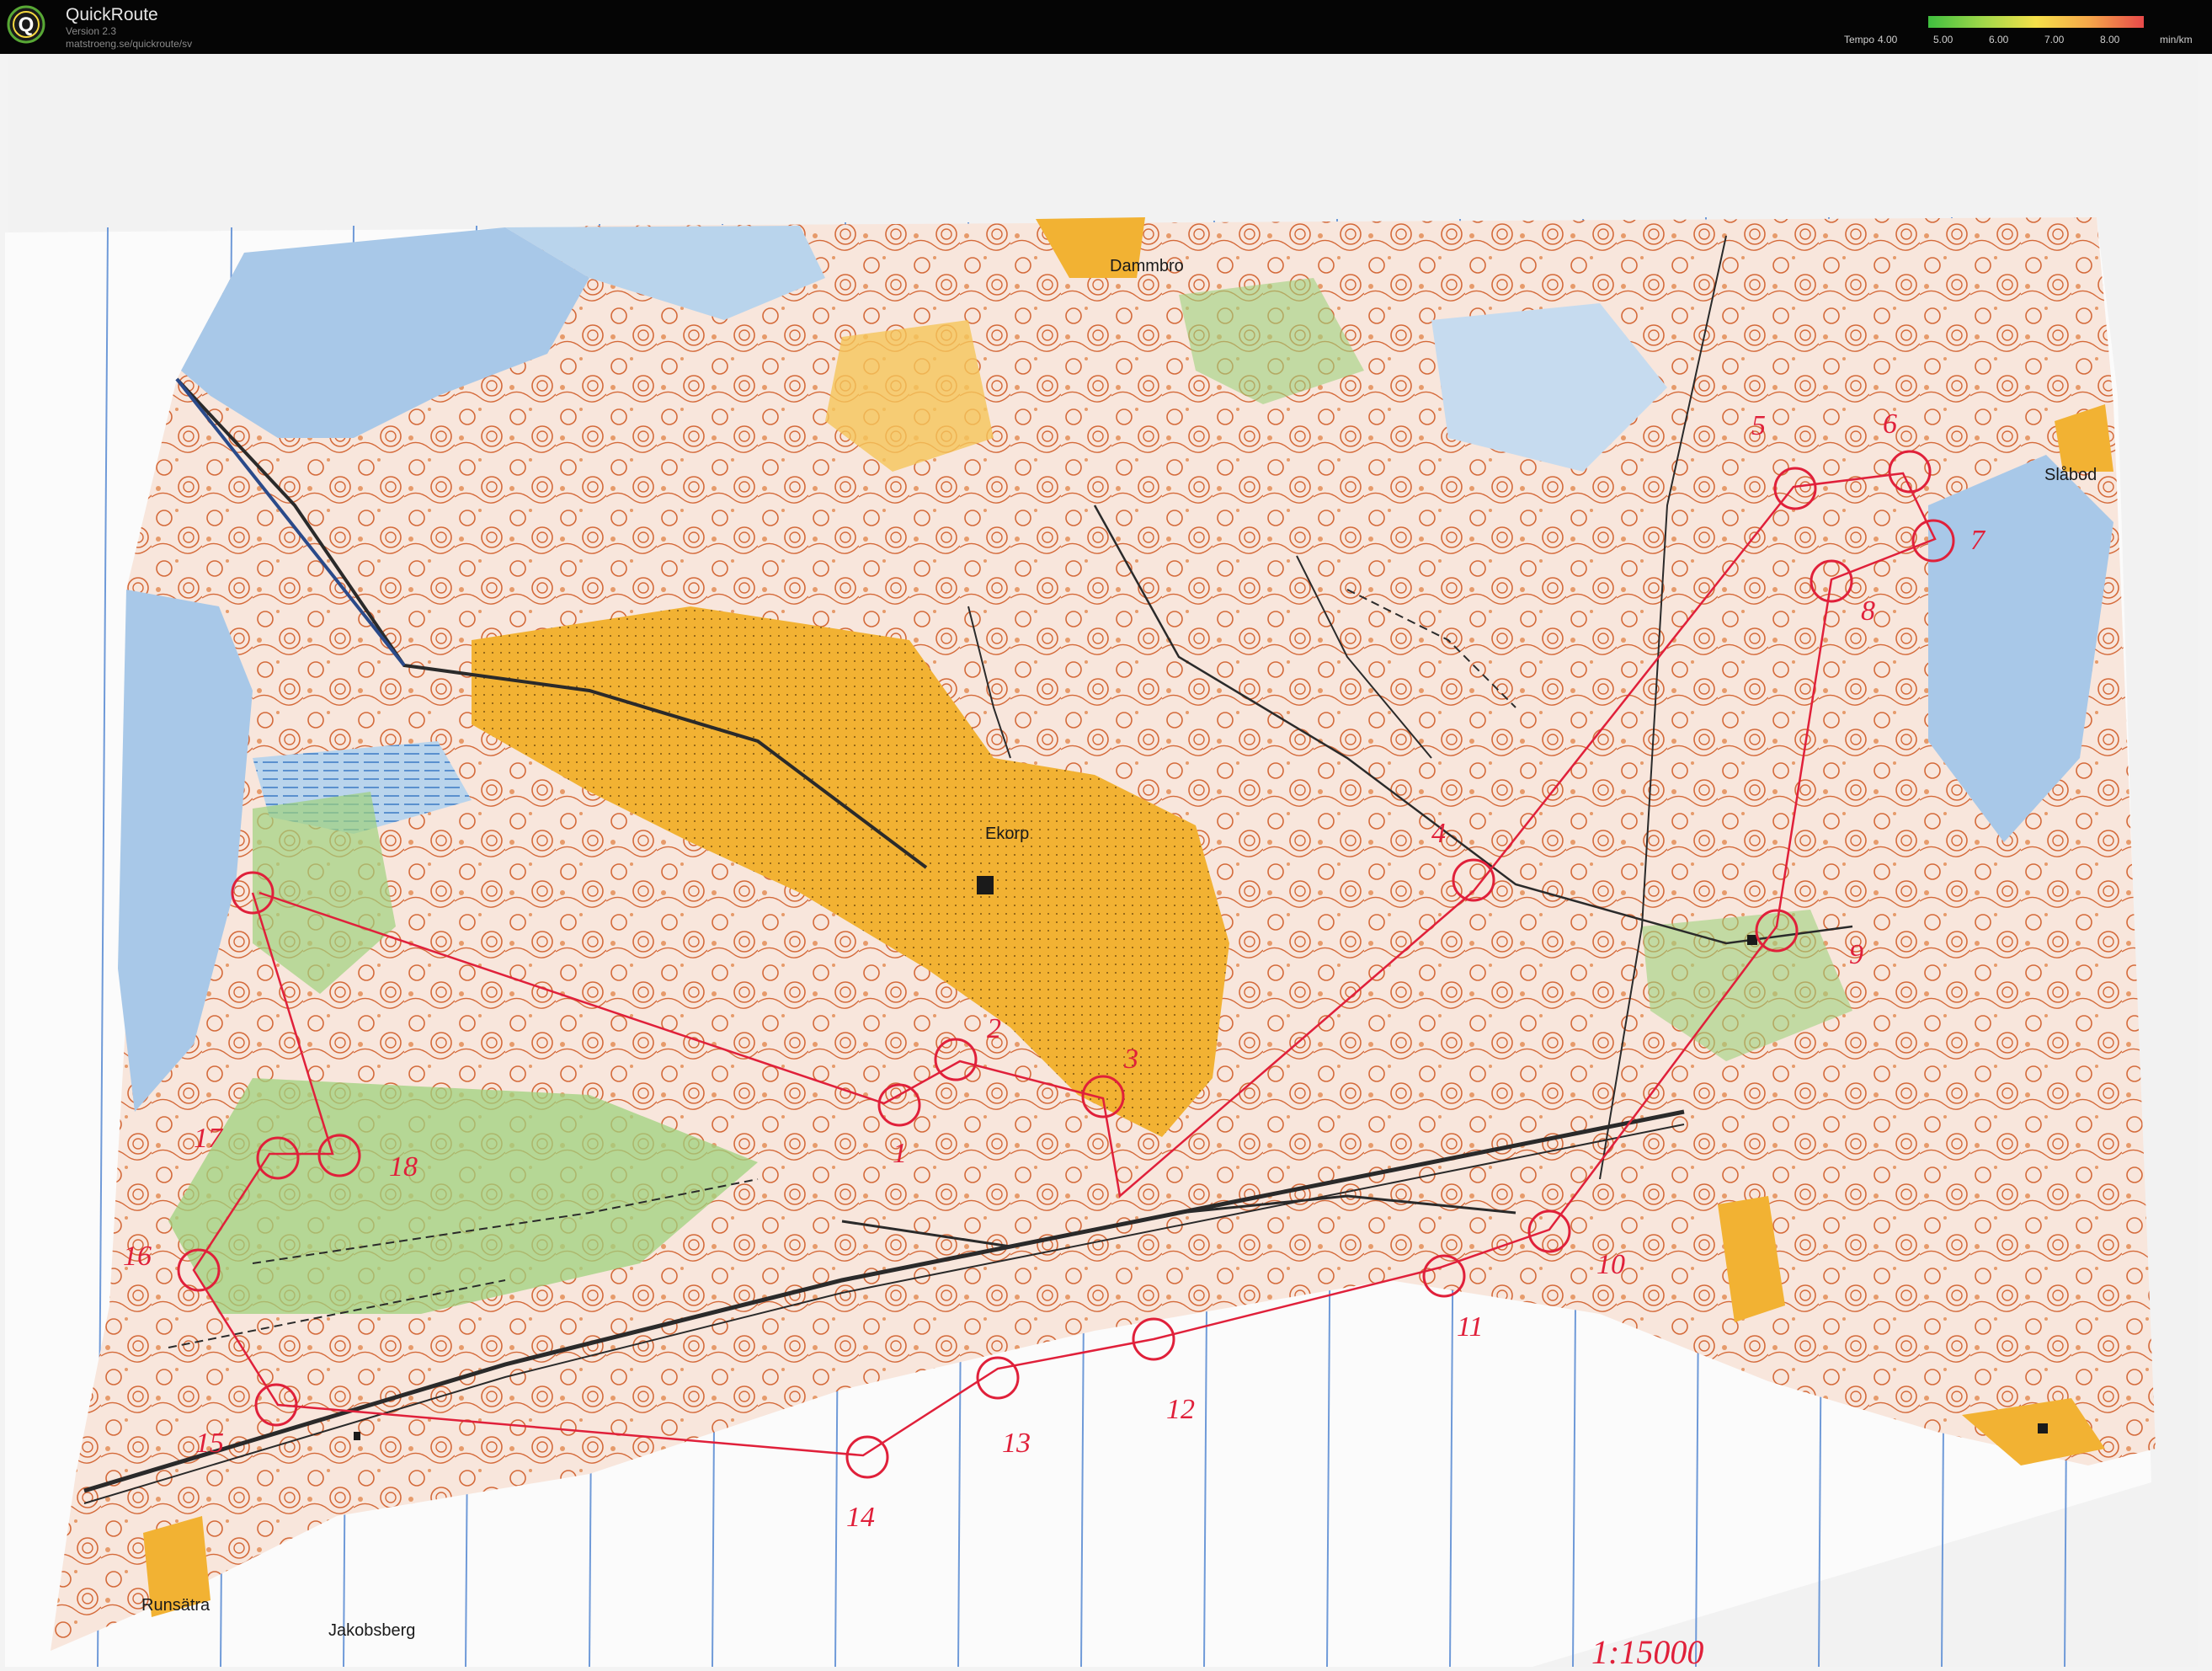 This screenshot has width=2212, height=1671. Describe the element at coordinates (2176, 39) in the screenshot. I see `tempo-unit: min/km` at that location.